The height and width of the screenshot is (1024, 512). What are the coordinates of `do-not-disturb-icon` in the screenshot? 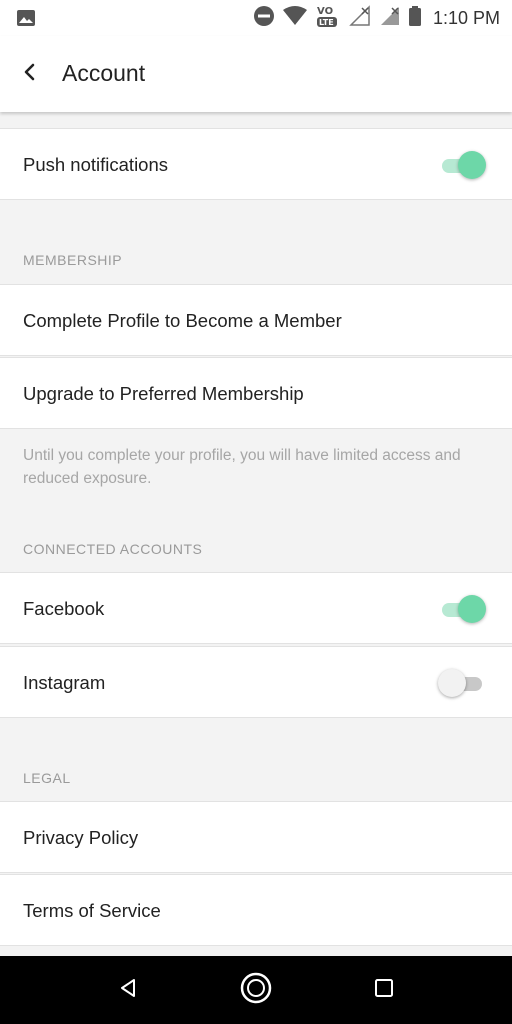 It's located at (264, 18).